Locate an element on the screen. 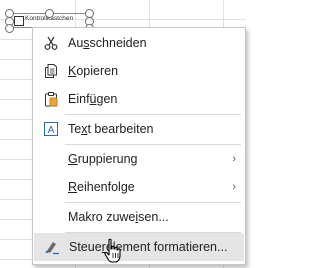  edit-text-icon: A is located at coordinates (51, 129).